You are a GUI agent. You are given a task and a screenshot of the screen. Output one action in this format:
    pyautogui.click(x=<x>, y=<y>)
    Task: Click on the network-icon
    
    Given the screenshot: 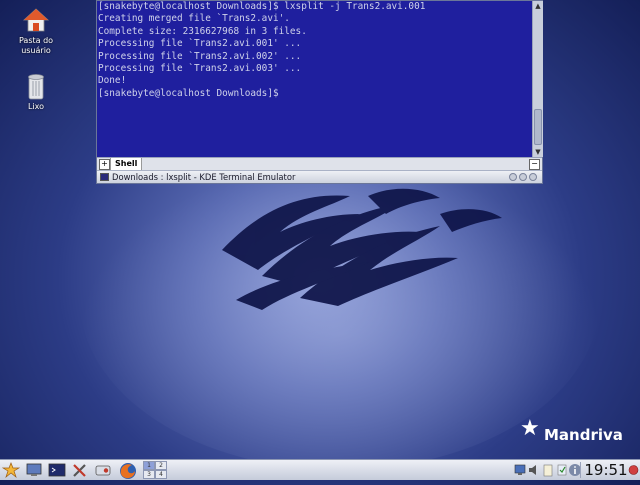 What is the action you would take?
    pyautogui.click(x=520, y=471)
    